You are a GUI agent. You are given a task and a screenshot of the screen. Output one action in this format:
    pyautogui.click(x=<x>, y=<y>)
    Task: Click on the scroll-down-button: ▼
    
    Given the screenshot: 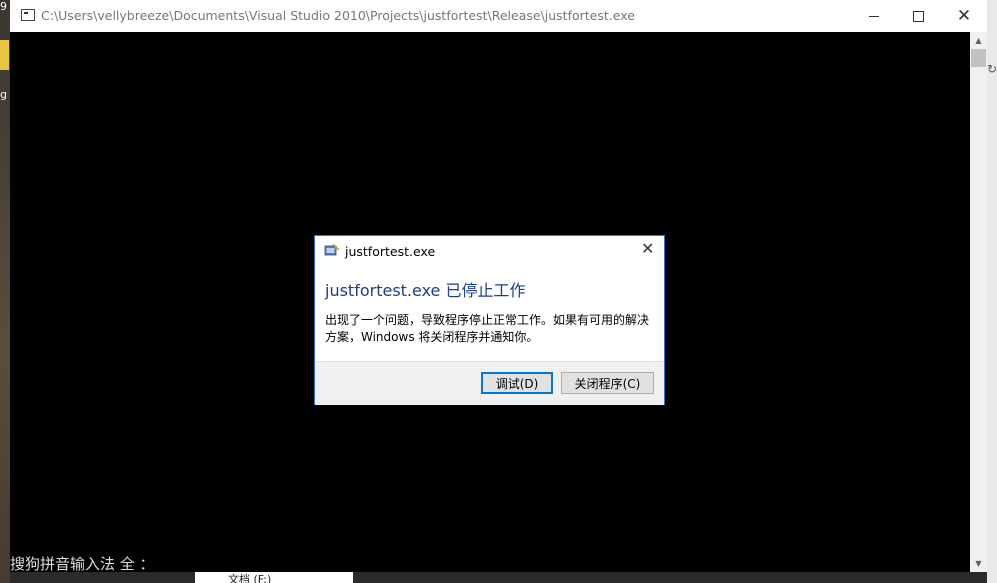 What is the action you would take?
    pyautogui.click(x=978, y=563)
    